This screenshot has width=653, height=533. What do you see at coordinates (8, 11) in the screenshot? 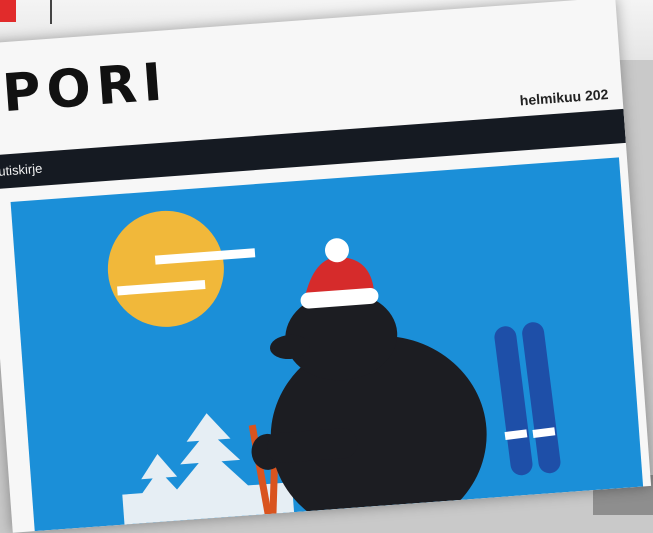
I see `background-red-object` at bounding box center [8, 11].